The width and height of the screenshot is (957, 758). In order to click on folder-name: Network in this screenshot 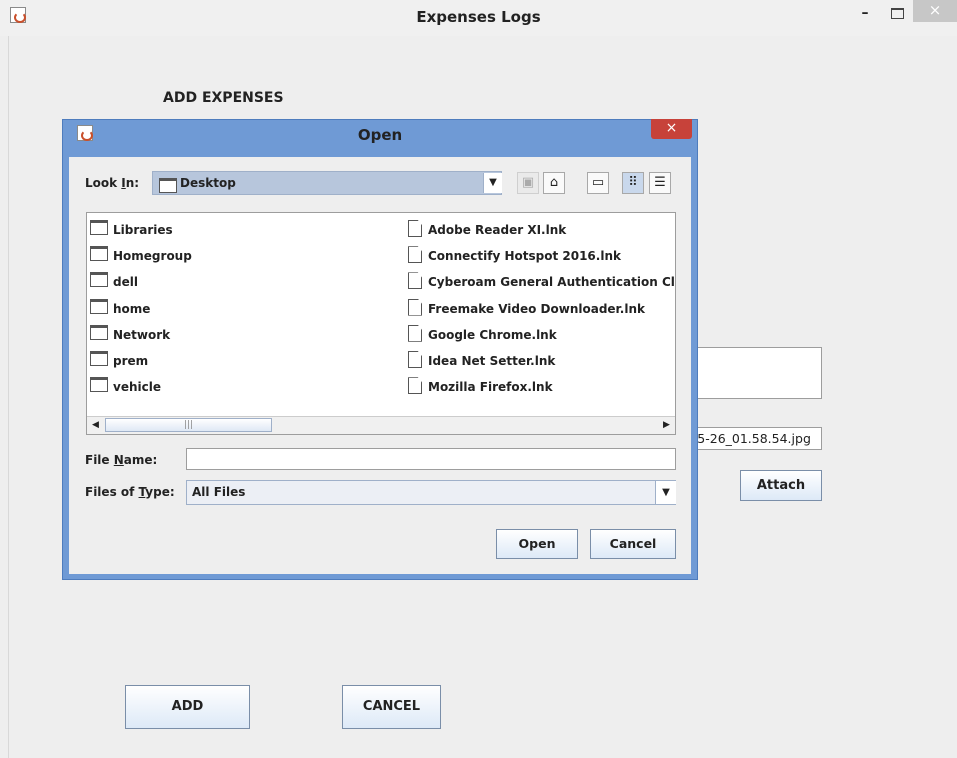, I will do `click(142, 334)`.